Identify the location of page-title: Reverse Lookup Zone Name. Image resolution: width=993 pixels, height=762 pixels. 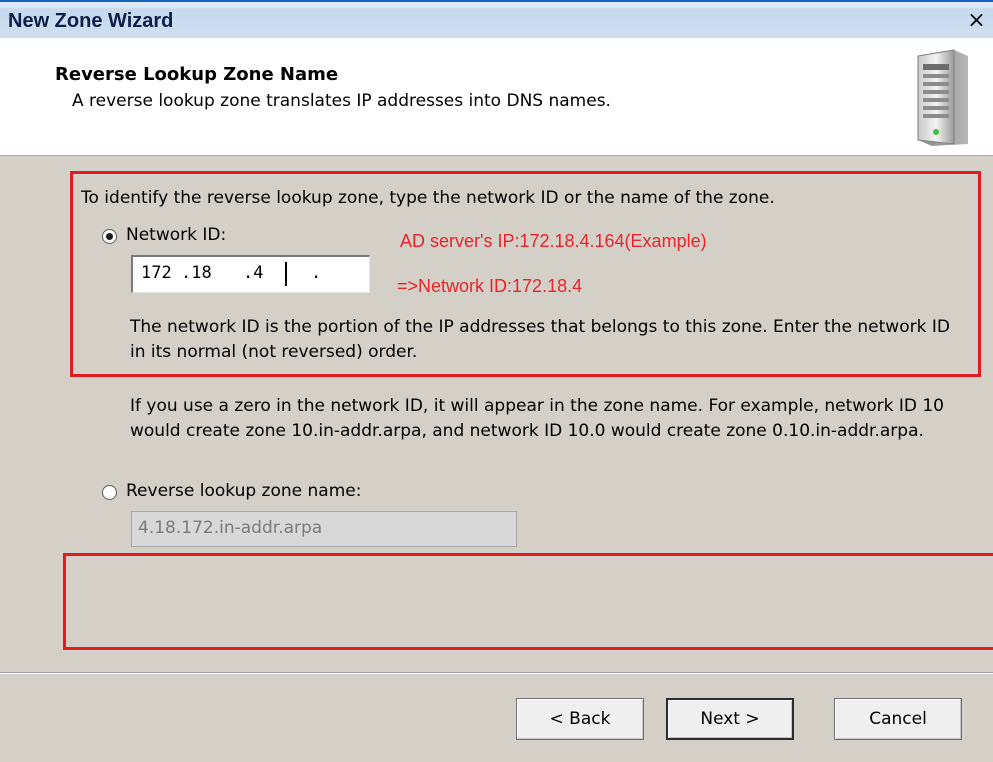
(197, 74).